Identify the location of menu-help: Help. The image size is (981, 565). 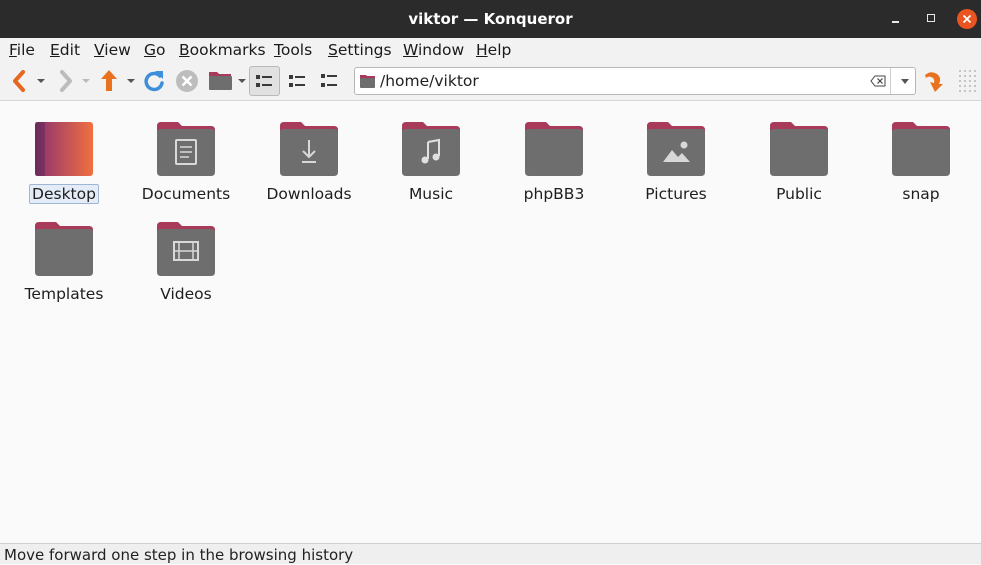
(493, 50).